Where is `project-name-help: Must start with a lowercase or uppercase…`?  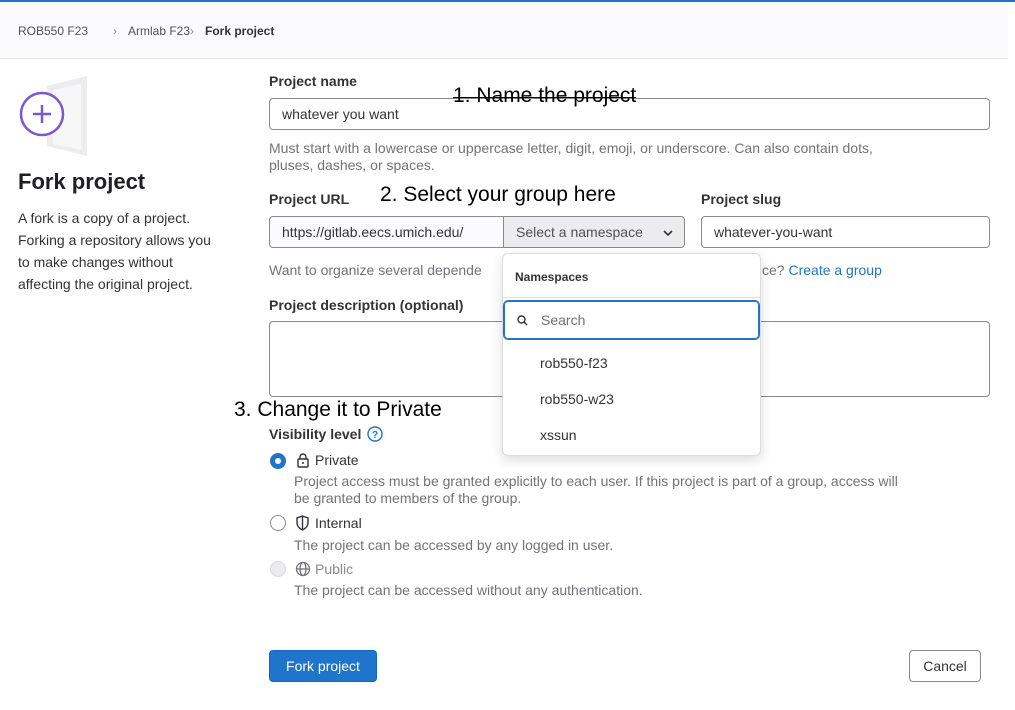
project-name-help: Must start with a lowercase or uppercase… is located at coordinates (571, 157).